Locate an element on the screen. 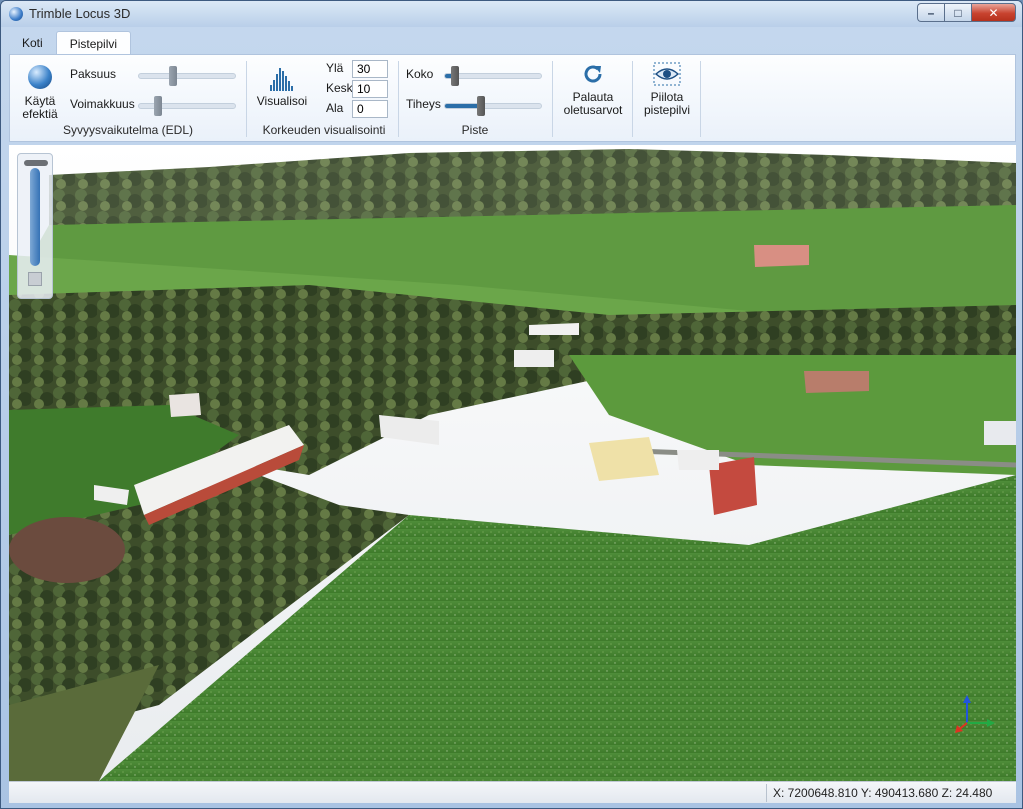 This screenshot has height=809, width=1023. thickness-label: Paksuus is located at coordinates (93, 74).